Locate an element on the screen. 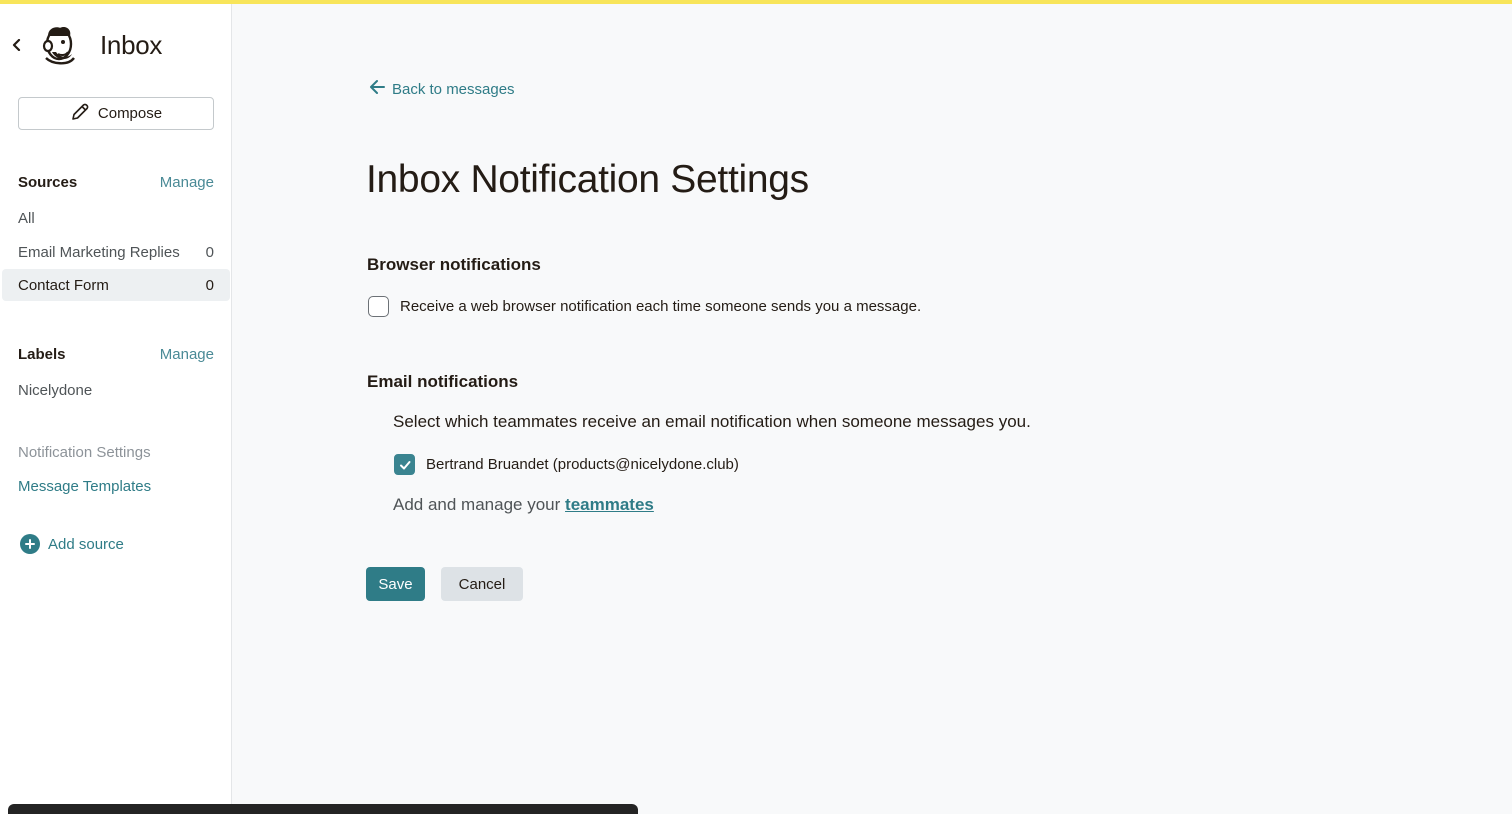  labels-header: Labels Manage is located at coordinates (116, 354).